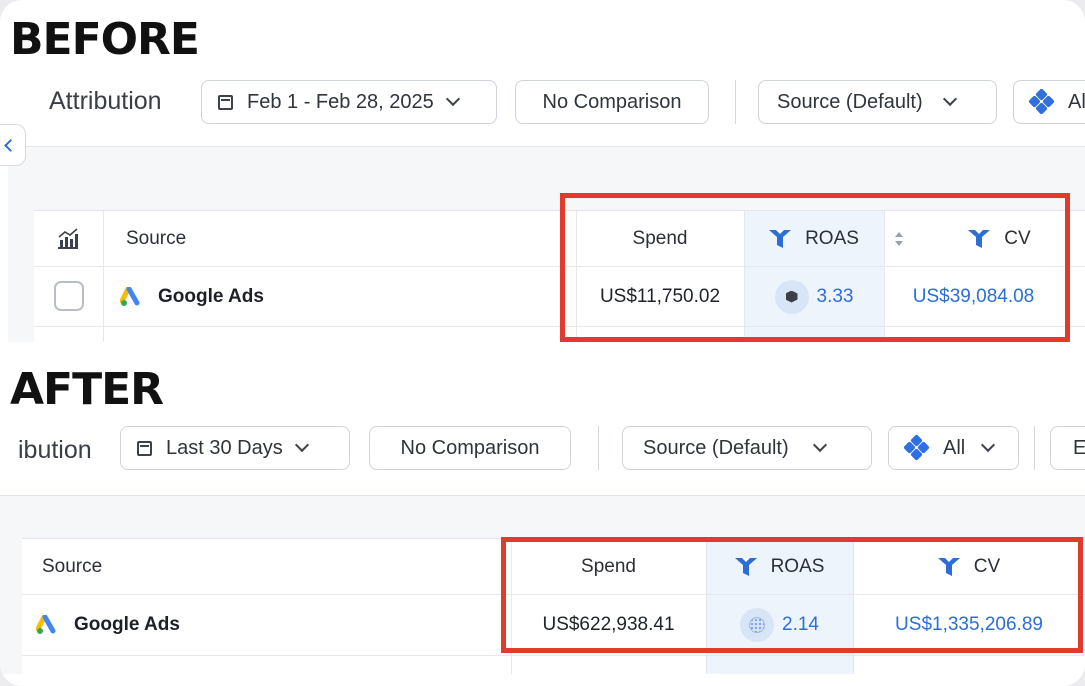 The height and width of the screenshot is (686, 1085). What do you see at coordinates (105, 101) in the screenshot?
I see `page-title: Attribution` at bounding box center [105, 101].